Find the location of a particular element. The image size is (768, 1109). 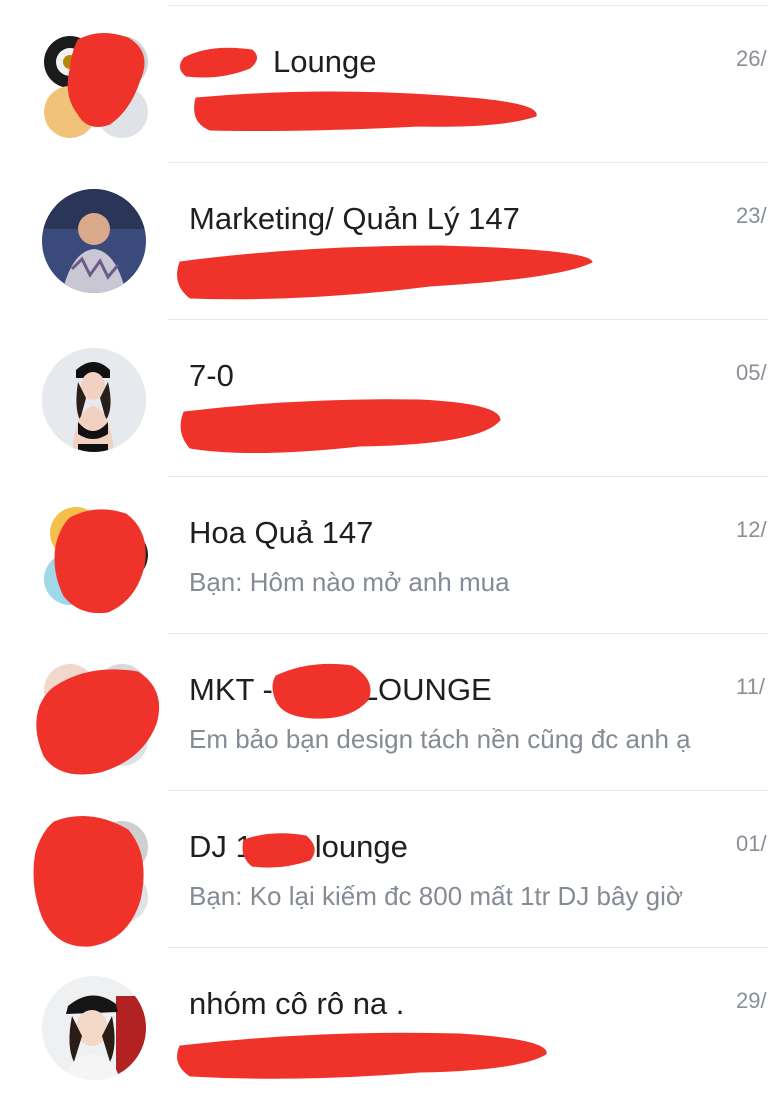

conversation-row: 7-0 05/ is located at coordinates (384, 398).